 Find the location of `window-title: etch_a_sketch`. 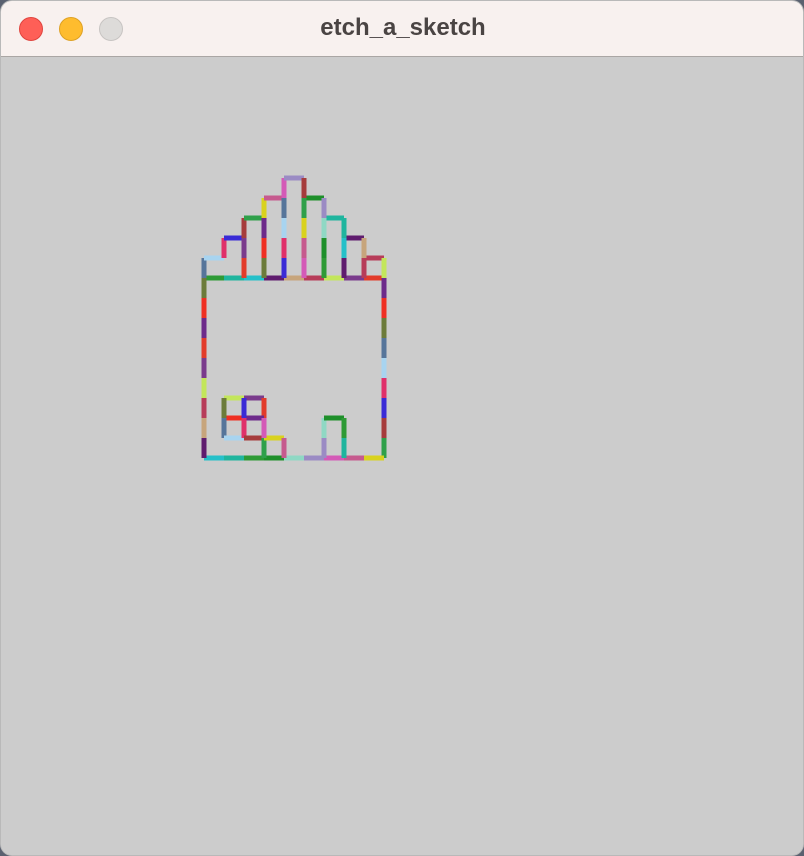

window-title: etch_a_sketch is located at coordinates (403, 27).